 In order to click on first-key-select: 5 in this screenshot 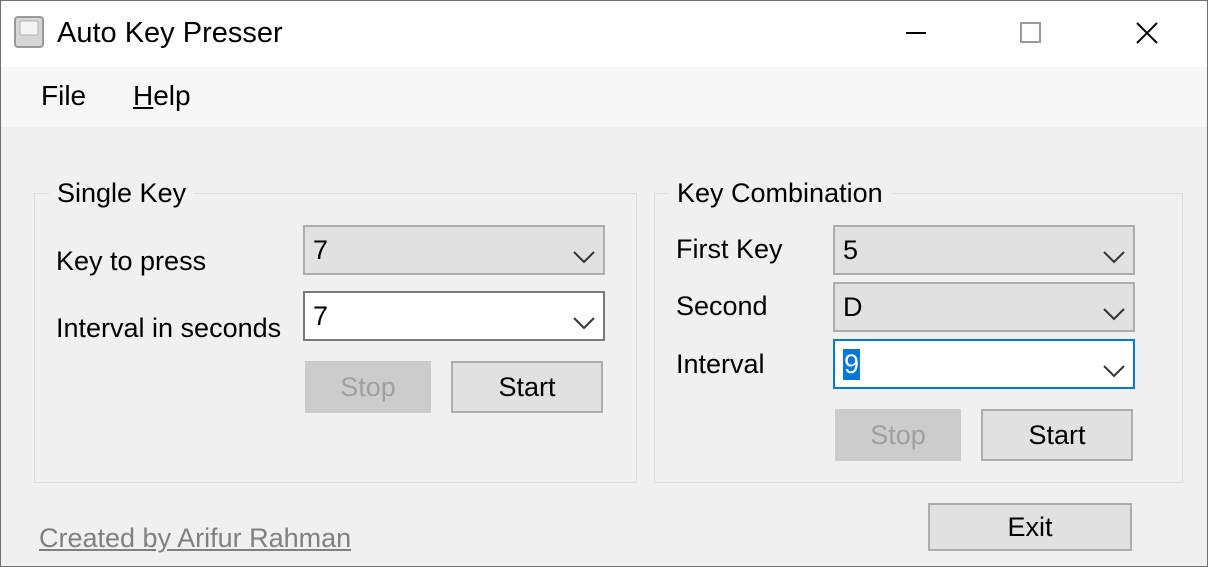, I will do `click(984, 250)`.